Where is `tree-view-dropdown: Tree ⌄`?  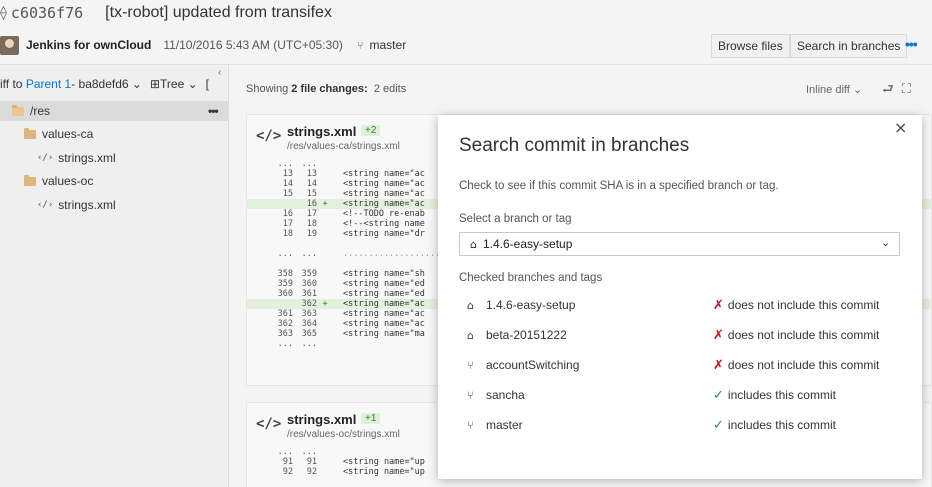
tree-view-dropdown: Tree ⌄ is located at coordinates (179, 84).